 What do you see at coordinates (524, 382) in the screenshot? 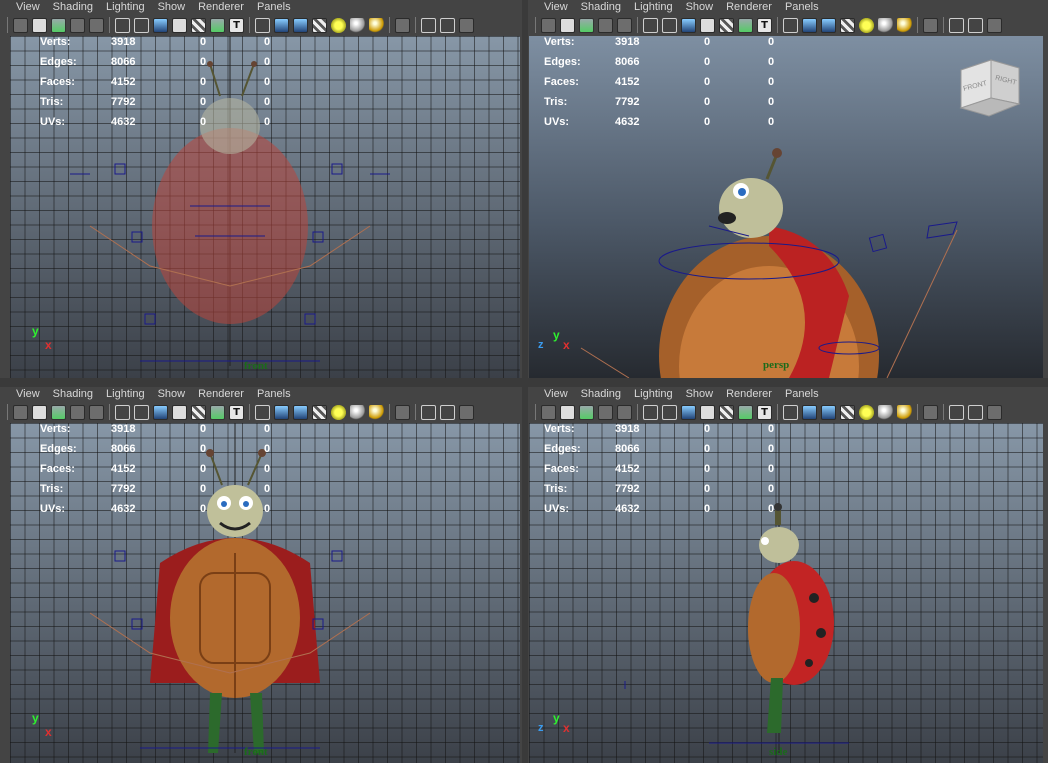
I see `horizontal-pane-divider` at bounding box center [524, 382].